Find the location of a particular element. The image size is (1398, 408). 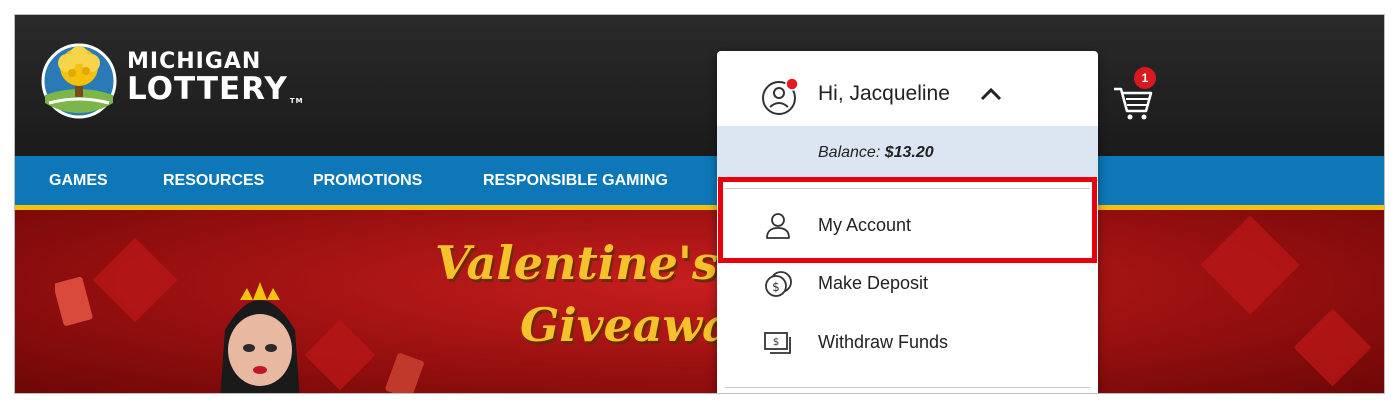

cash-withdraw-icon: $ is located at coordinates (777, 343).